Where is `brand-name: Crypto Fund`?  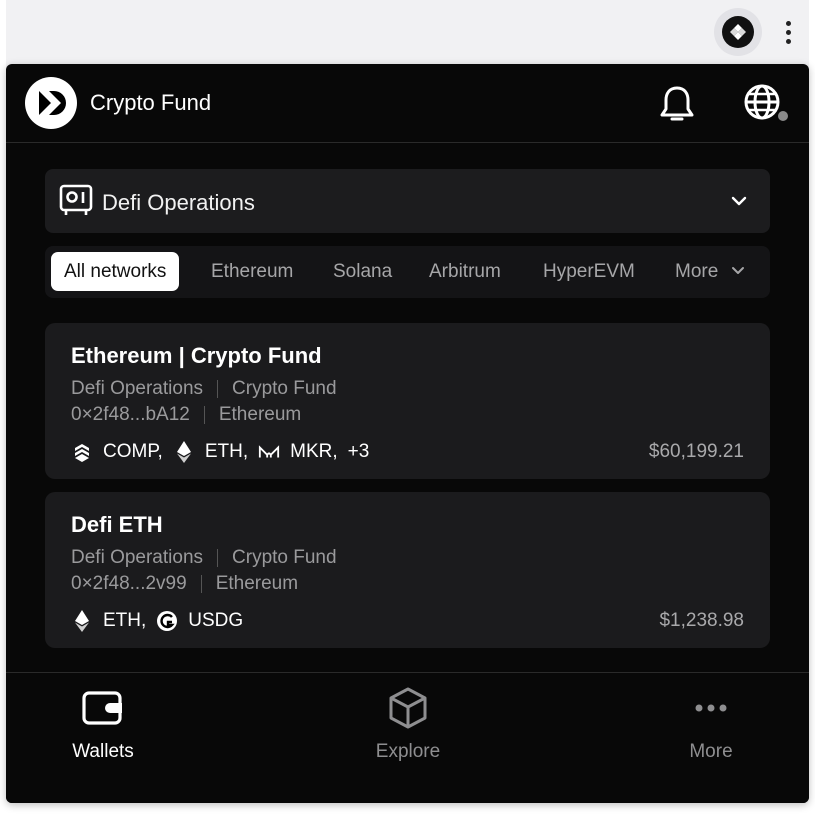
brand-name: Crypto Fund is located at coordinates (151, 102).